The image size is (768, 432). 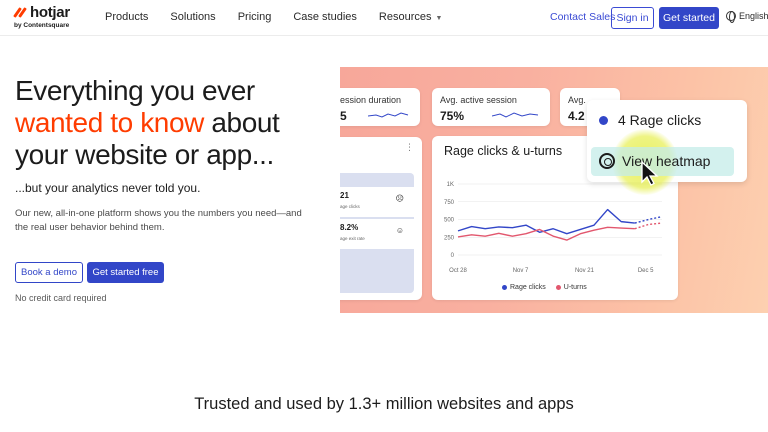 I want to click on stat-value: 4.2, so click(x=576, y=116).